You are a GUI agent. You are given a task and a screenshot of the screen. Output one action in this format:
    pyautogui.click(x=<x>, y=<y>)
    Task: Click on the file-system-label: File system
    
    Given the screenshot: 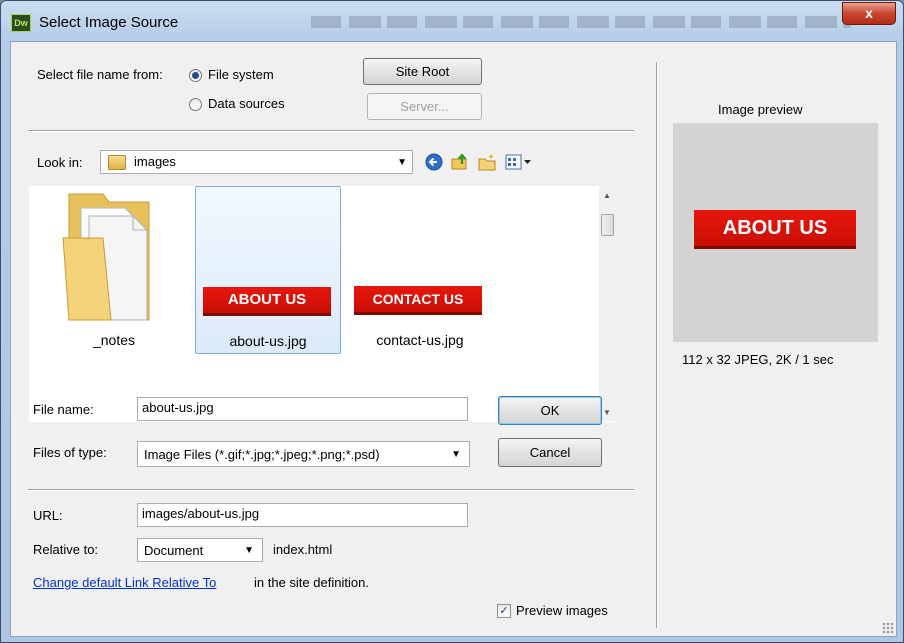 What is the action you would take?
    pyautogui.click(x=241, y=74)
    